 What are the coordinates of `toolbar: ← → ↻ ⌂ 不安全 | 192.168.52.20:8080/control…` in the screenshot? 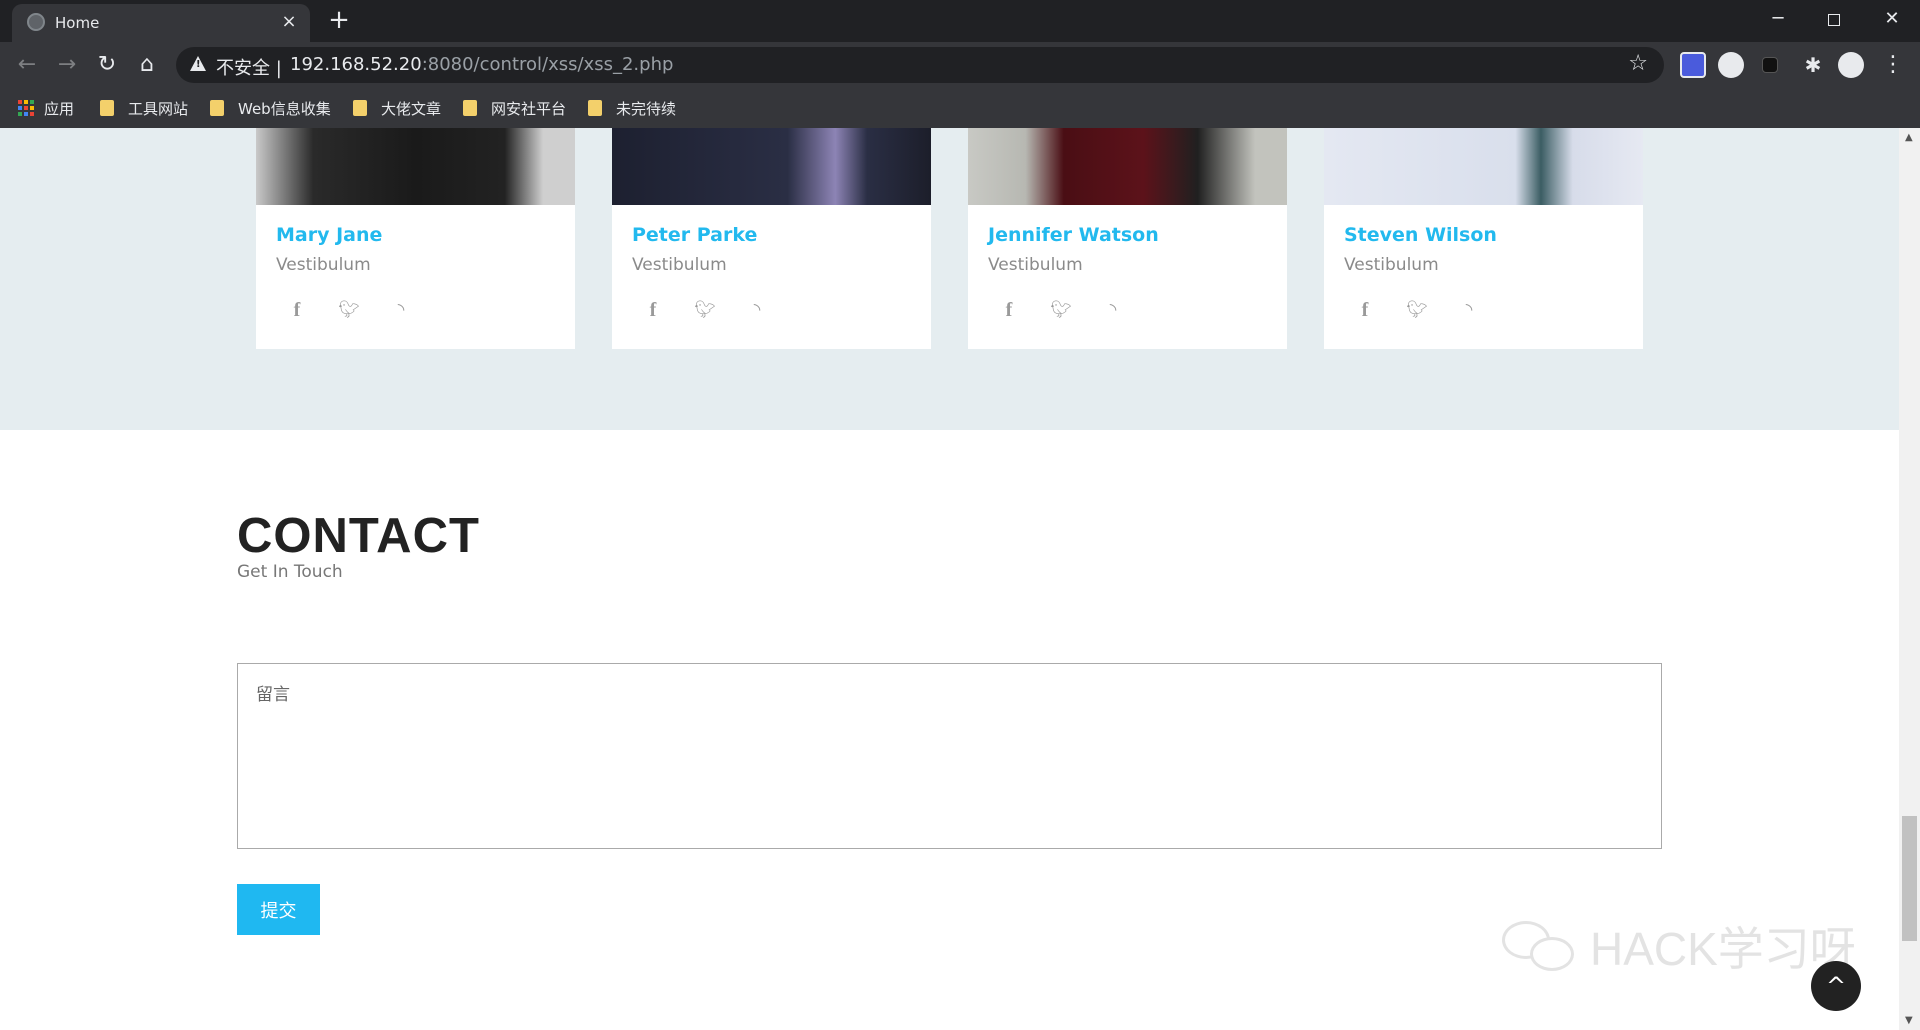 It's located at (960, 65).